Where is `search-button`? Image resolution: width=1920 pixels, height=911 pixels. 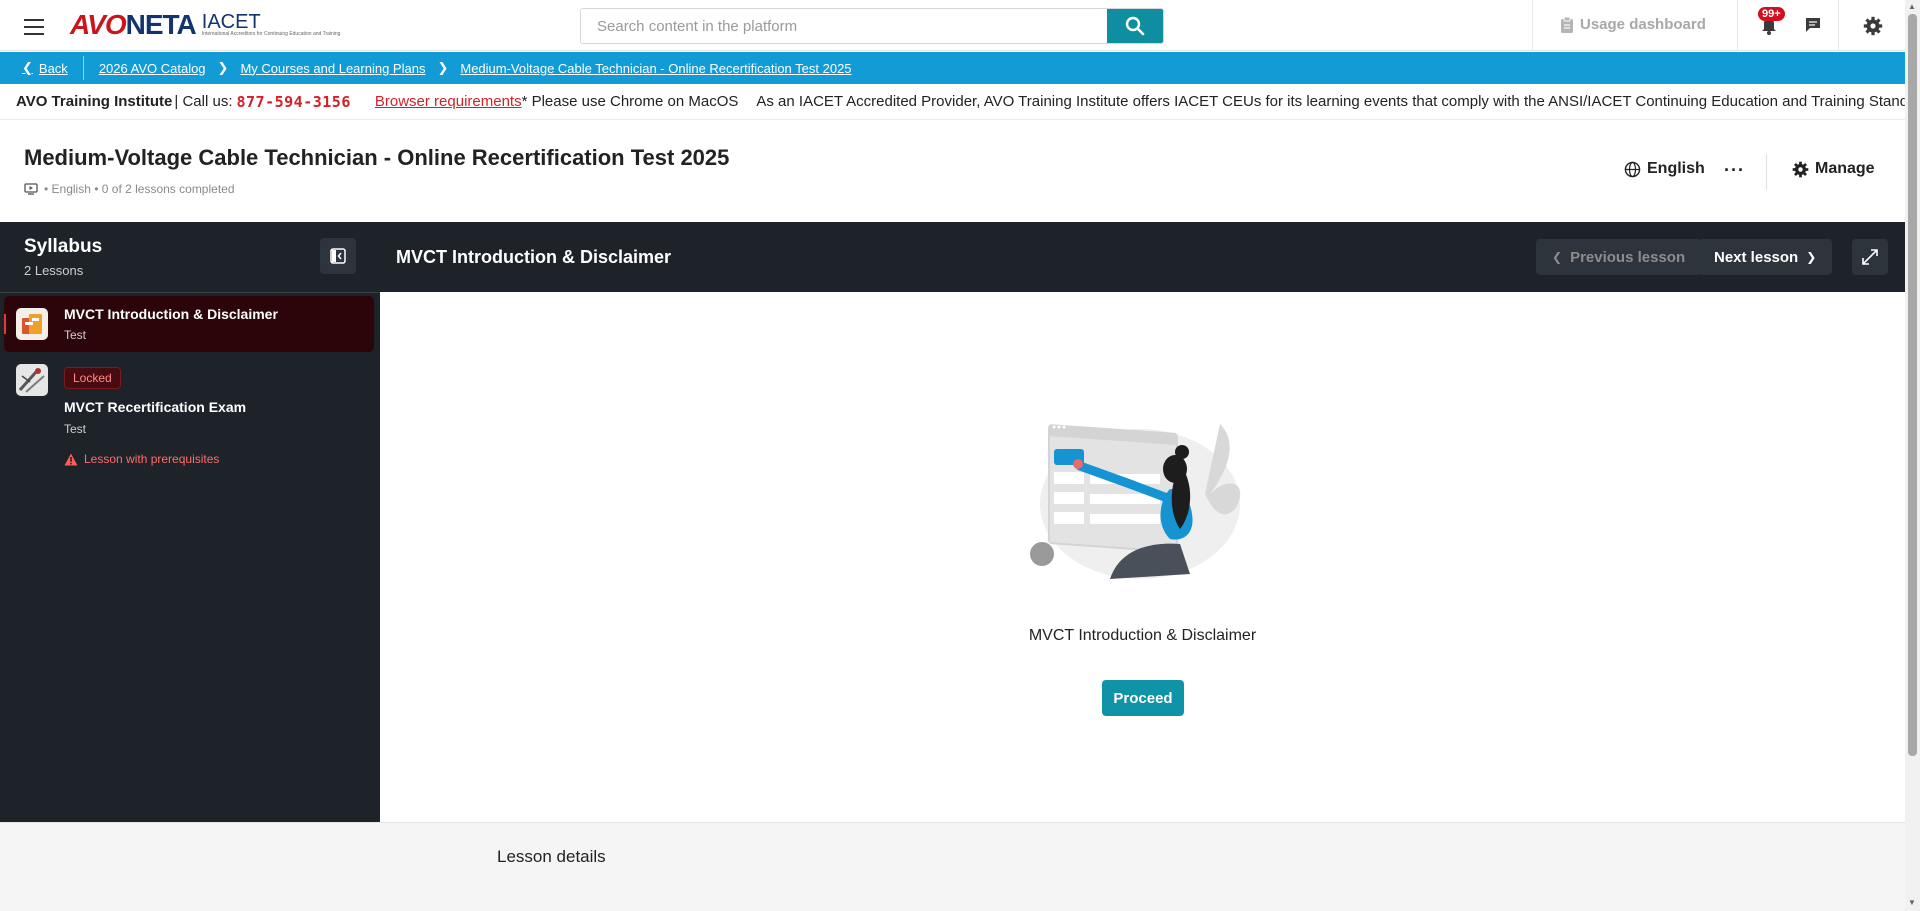 search-button is located at coordinates (1135, 26).